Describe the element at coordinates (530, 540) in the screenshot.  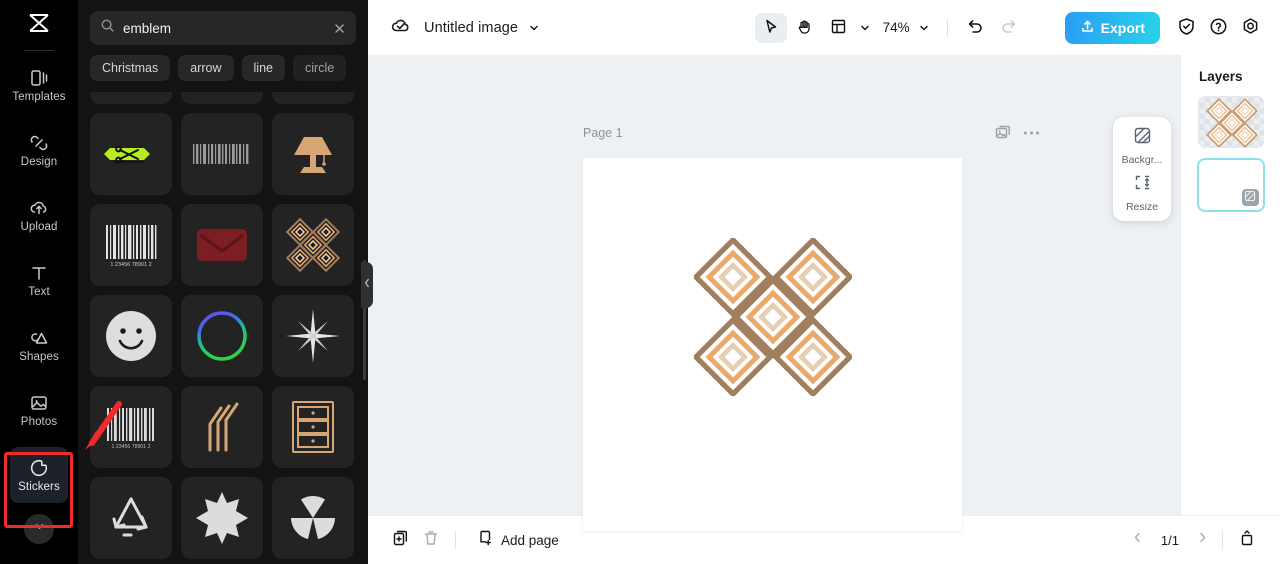
I see `add-page-label: Add page` at that location.